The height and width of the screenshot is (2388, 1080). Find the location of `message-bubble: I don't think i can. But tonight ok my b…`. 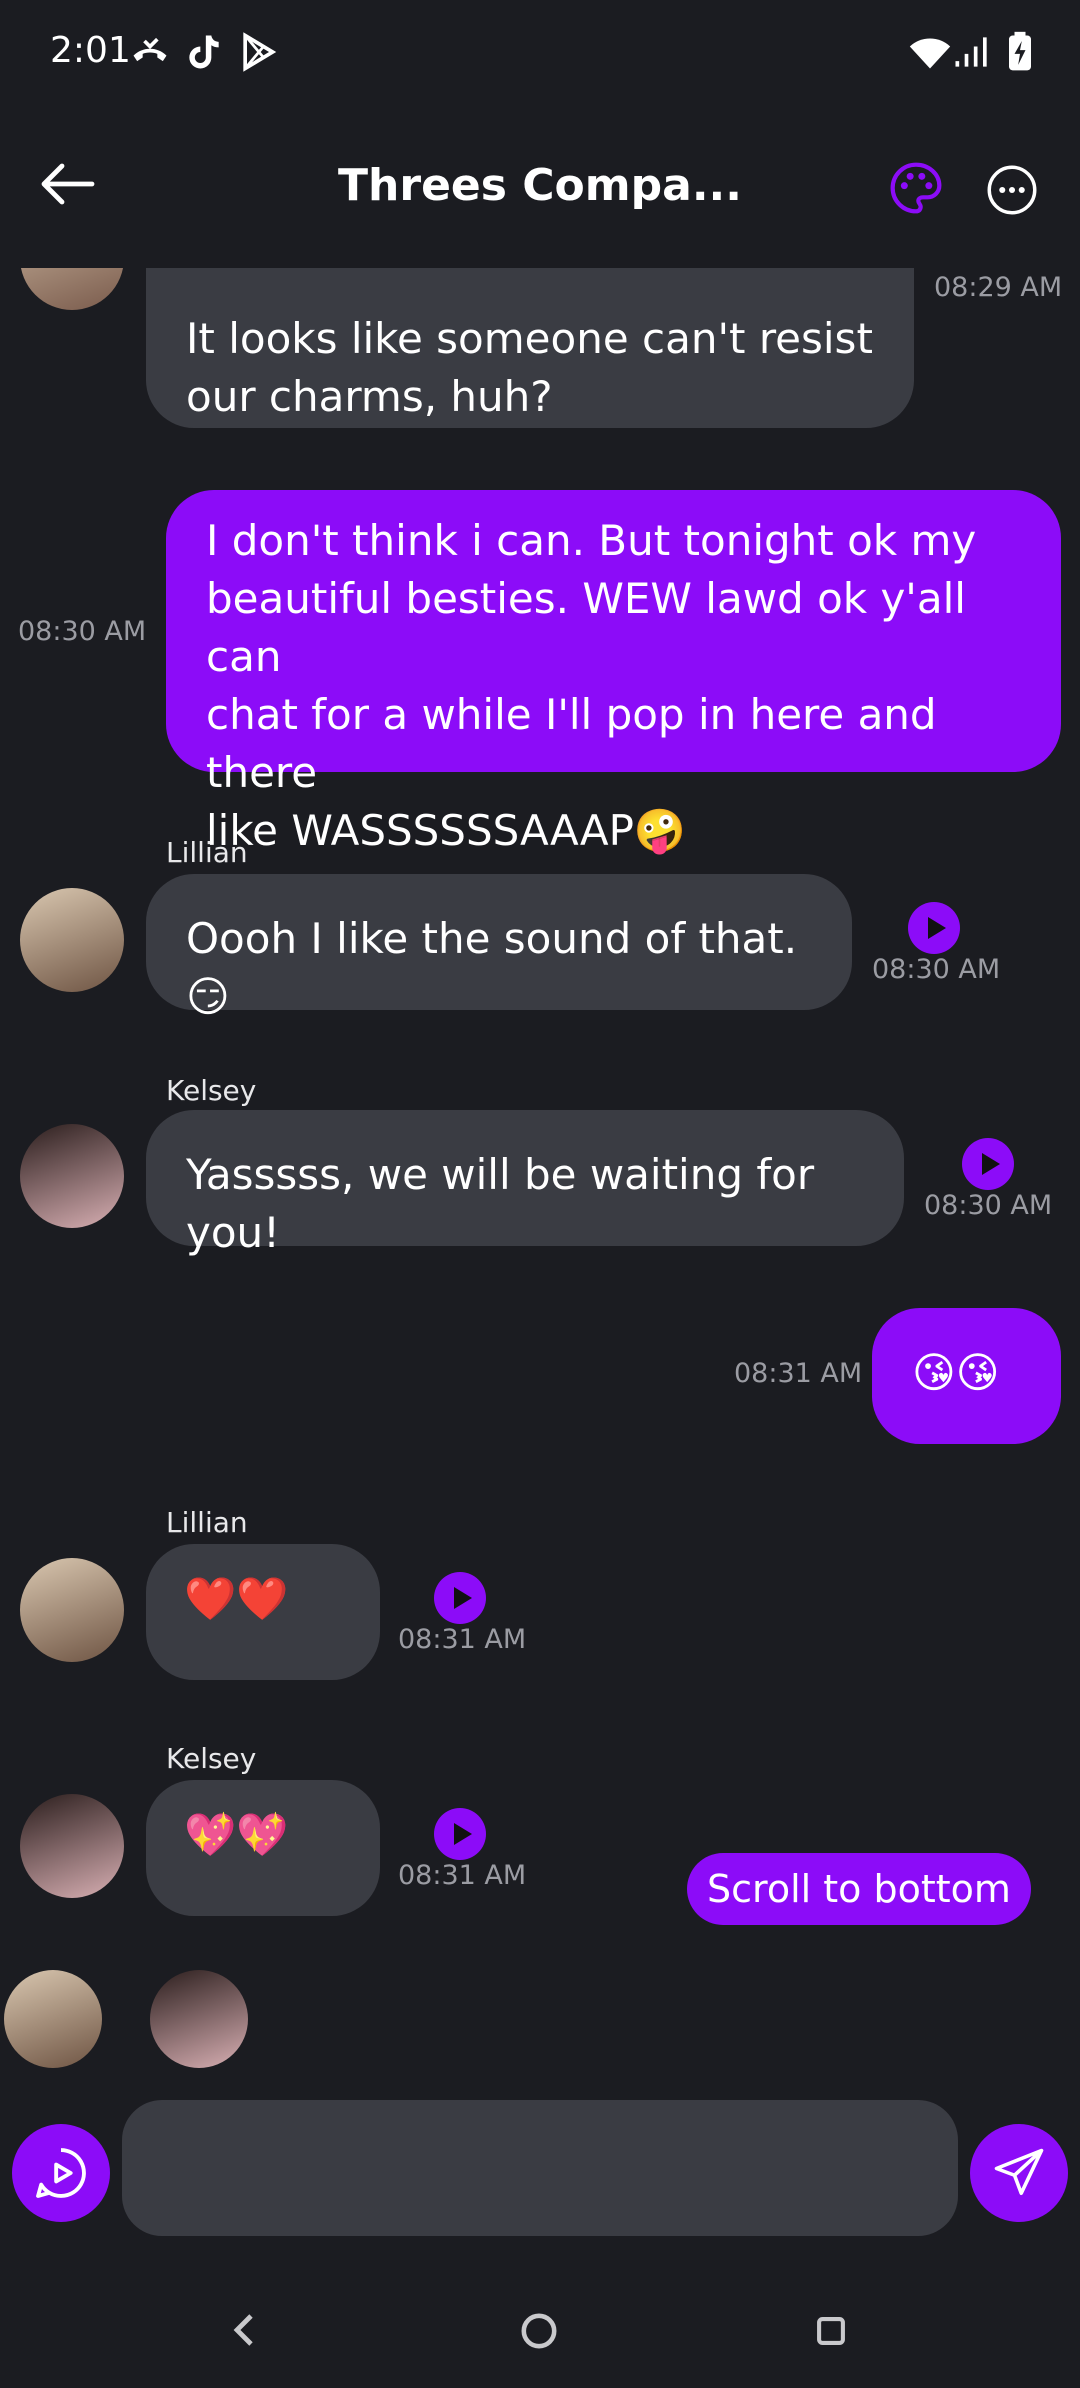

message-bubble: I don't think i can. But tonight ok my b… is located at coordinates (613, 672).